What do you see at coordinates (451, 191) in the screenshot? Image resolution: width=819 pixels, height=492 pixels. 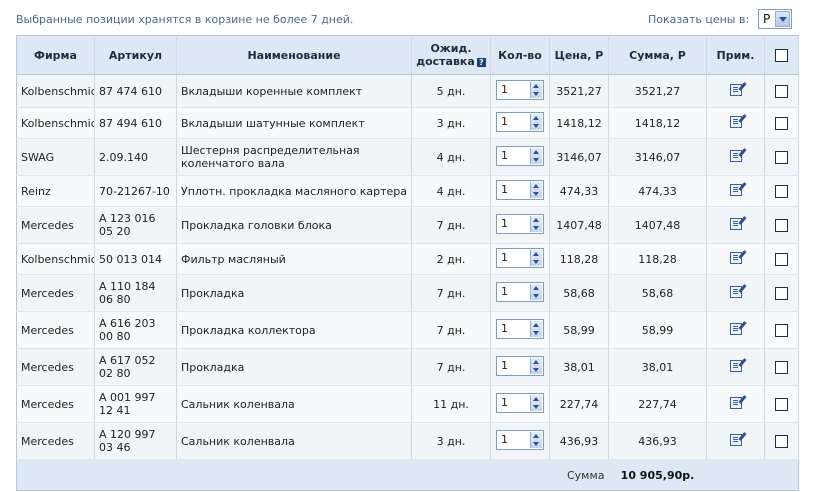 I see `row-delivery: 4 дн.` at bounding box center [451, 191].